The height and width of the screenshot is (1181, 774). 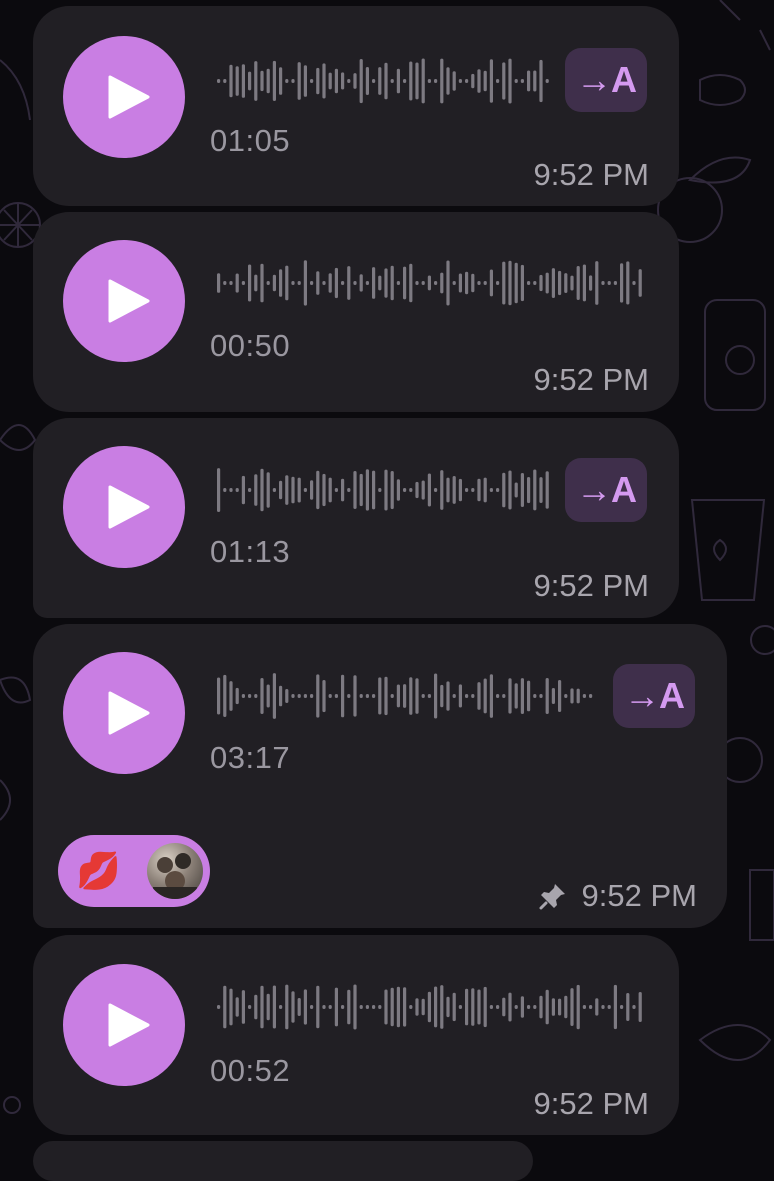 I want to click on voice-duration: 00:52, so click(x=250, y=1070).